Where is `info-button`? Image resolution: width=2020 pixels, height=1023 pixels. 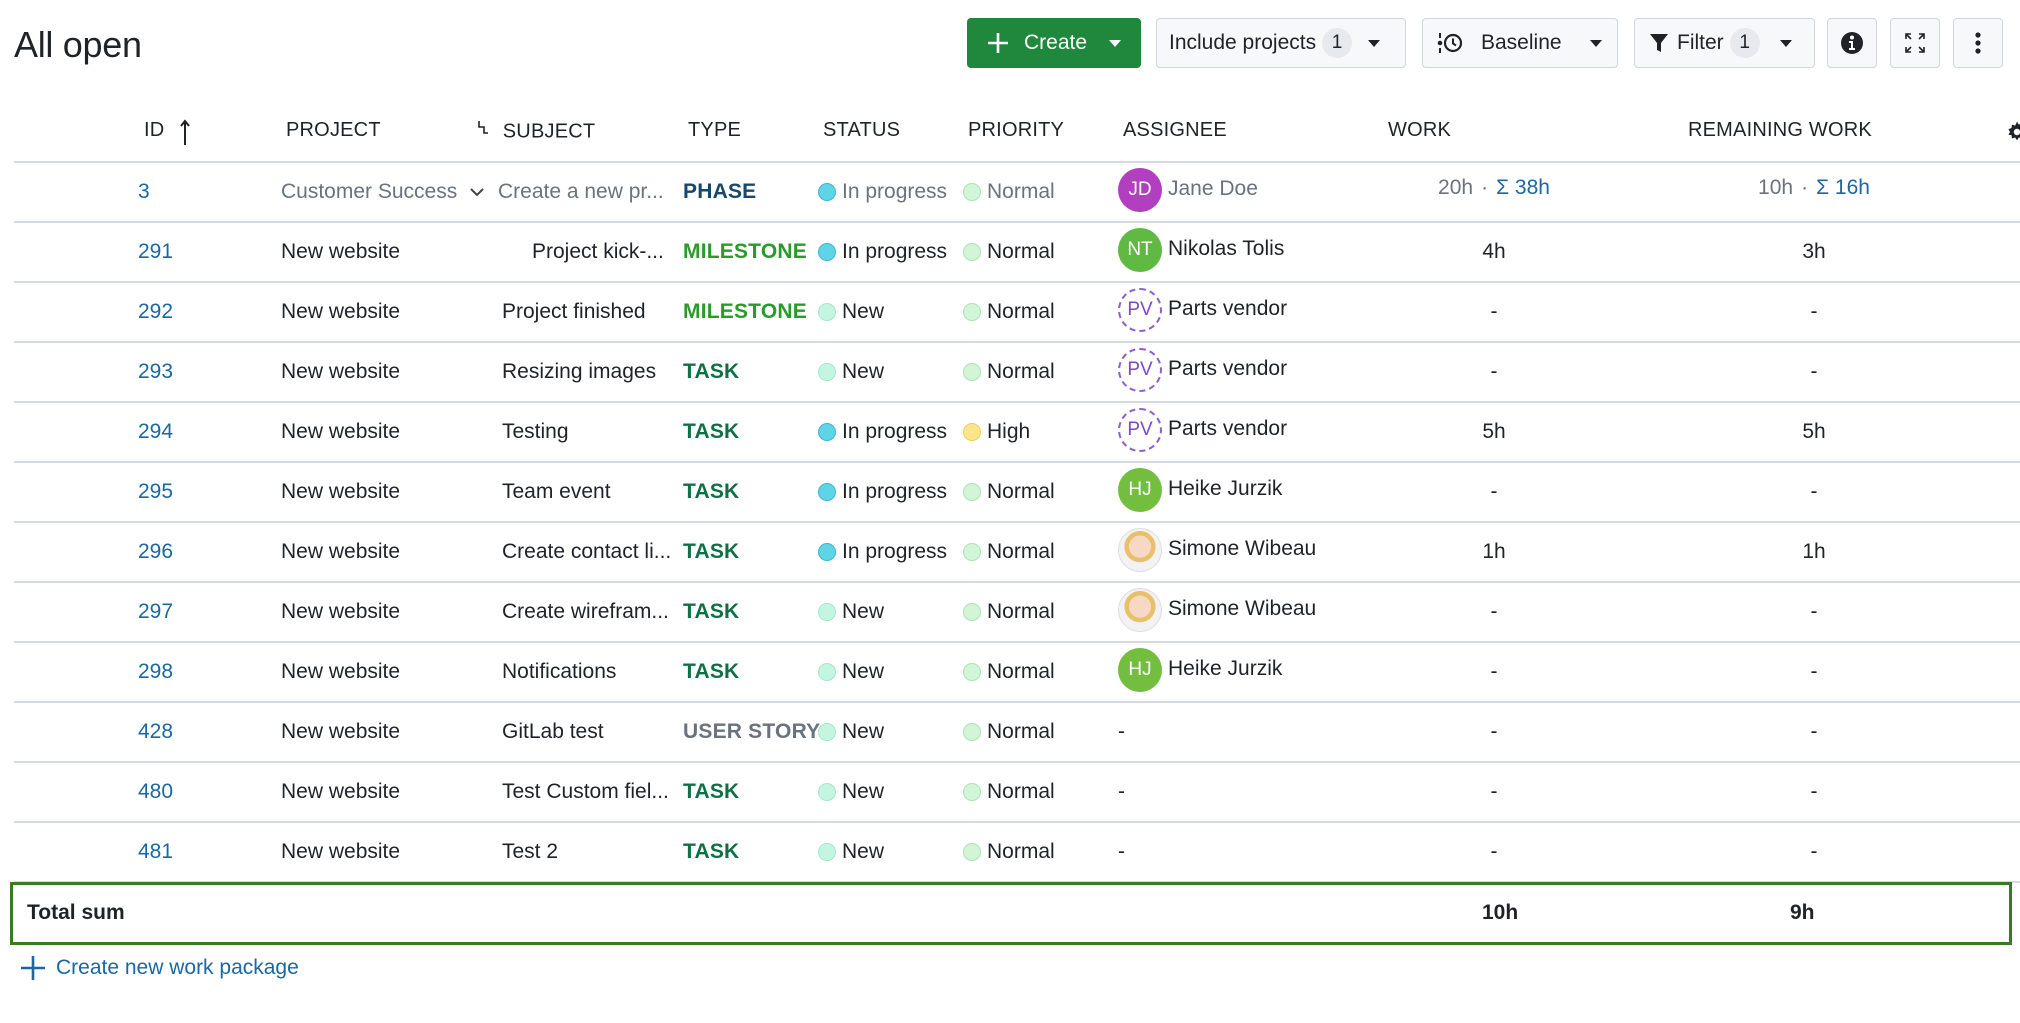
info-button is located at coordinates (1852, 43).